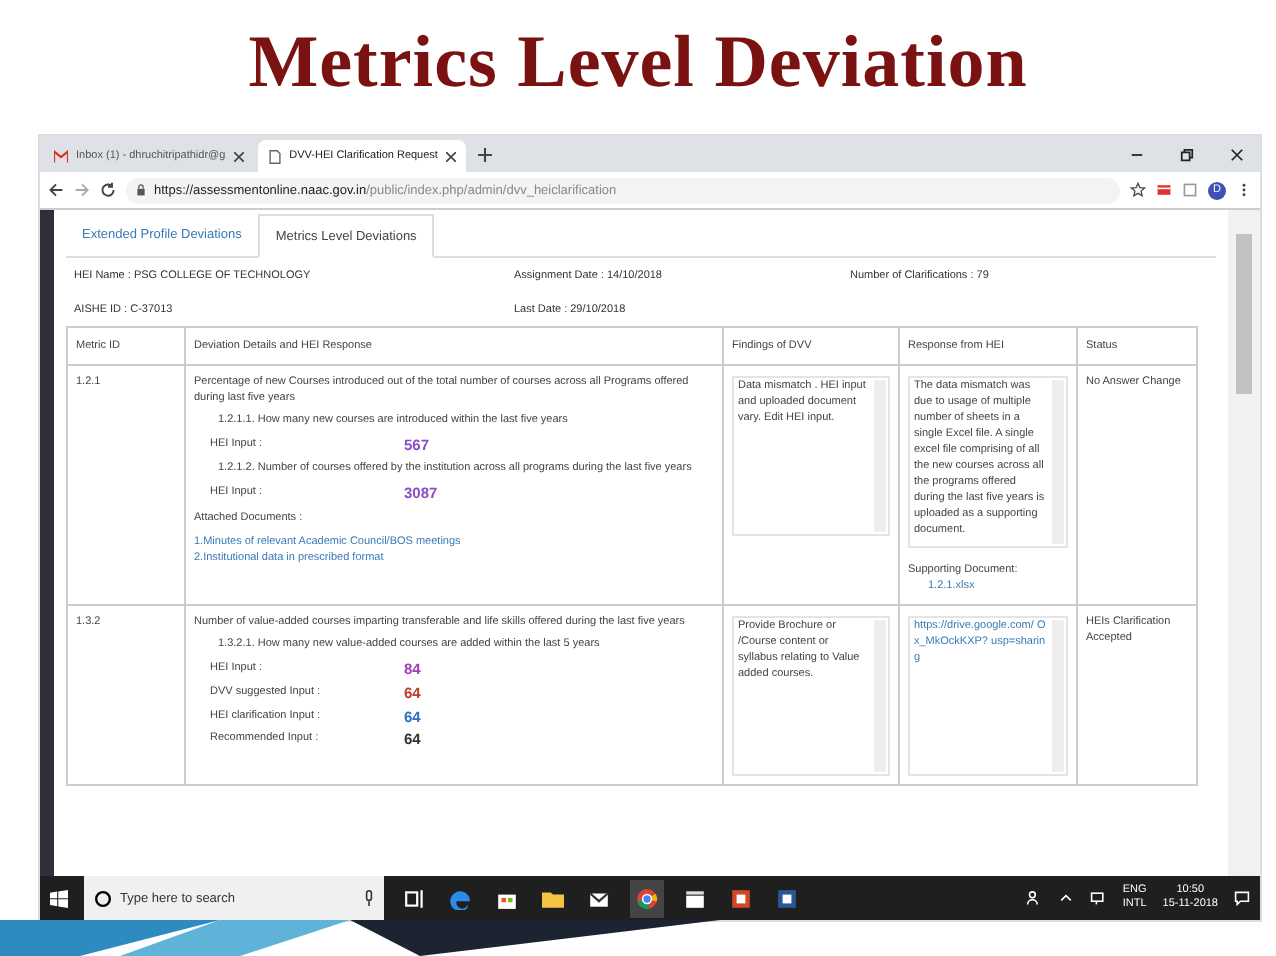 The image size is (1276, 956). I want to click on reload-icon, so click(108, 190).